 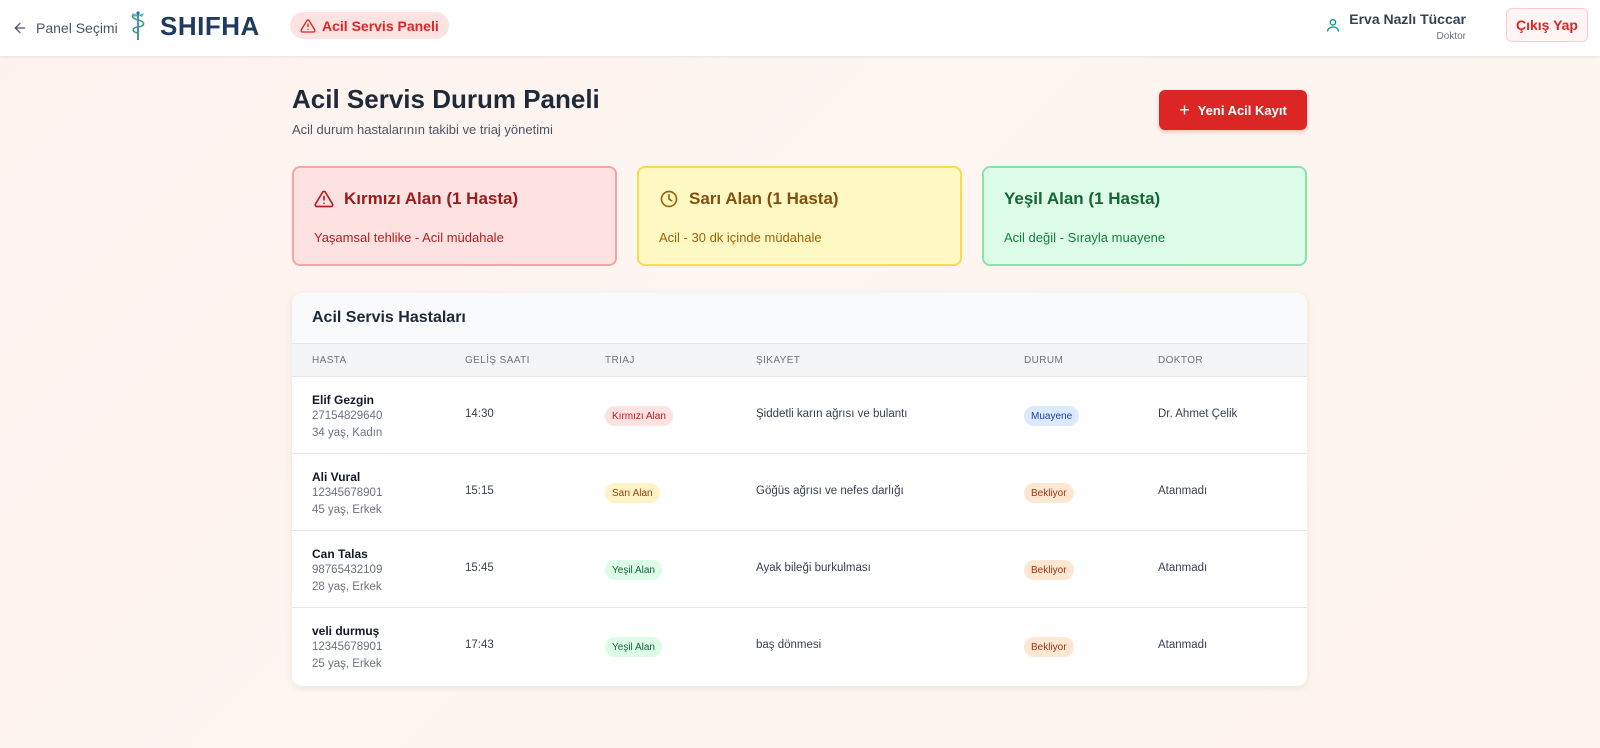 I want to click on column-header-triage: TRIAJ, so click(x=620, y=360).